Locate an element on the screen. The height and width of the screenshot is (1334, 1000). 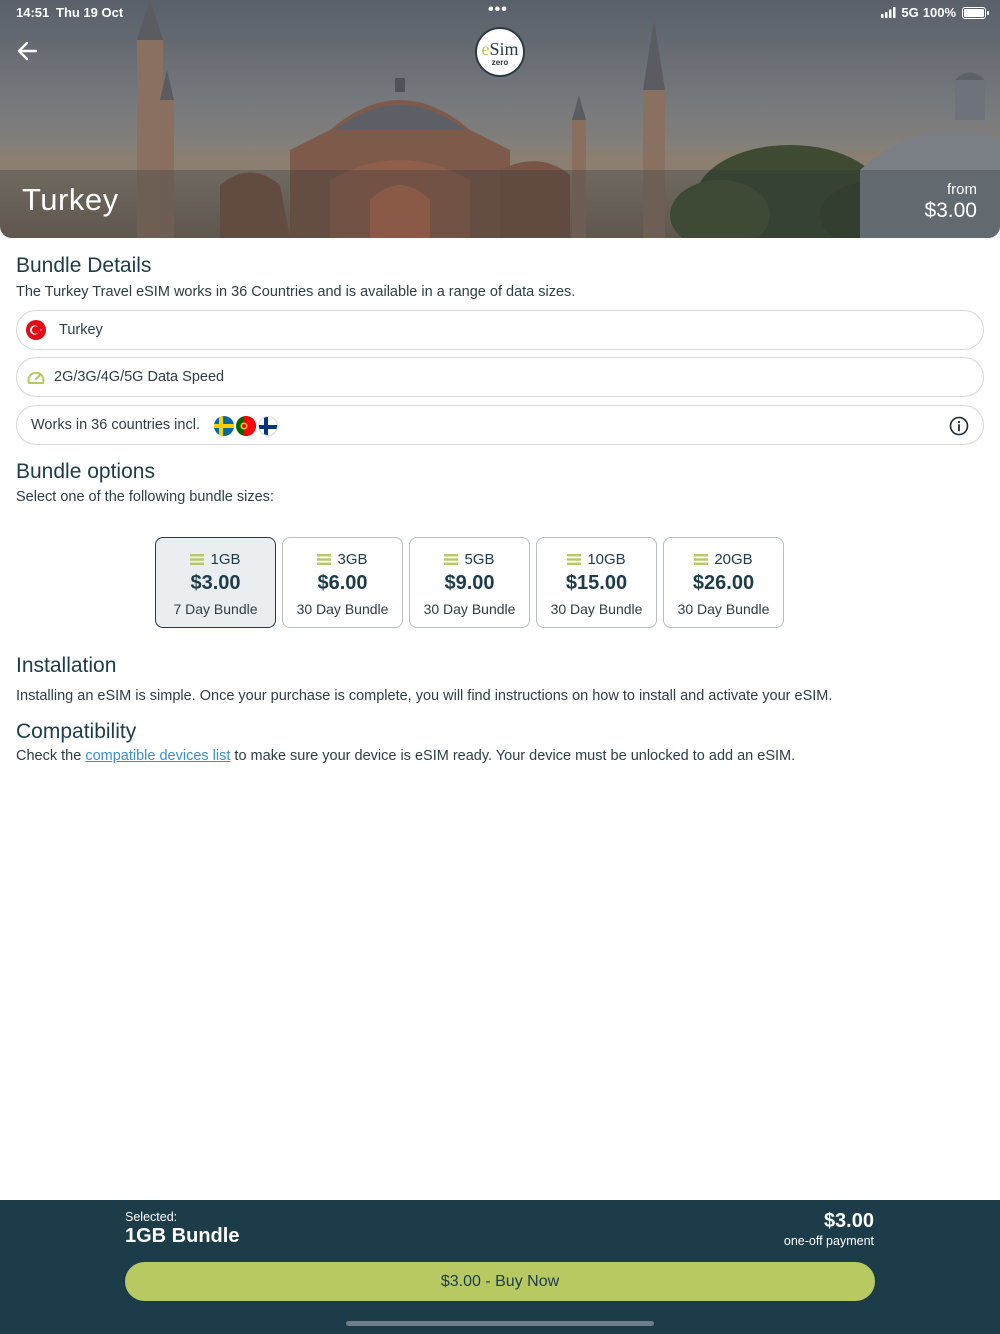
bundle-options-title: Bundle options is located at coordinates (85, 471).